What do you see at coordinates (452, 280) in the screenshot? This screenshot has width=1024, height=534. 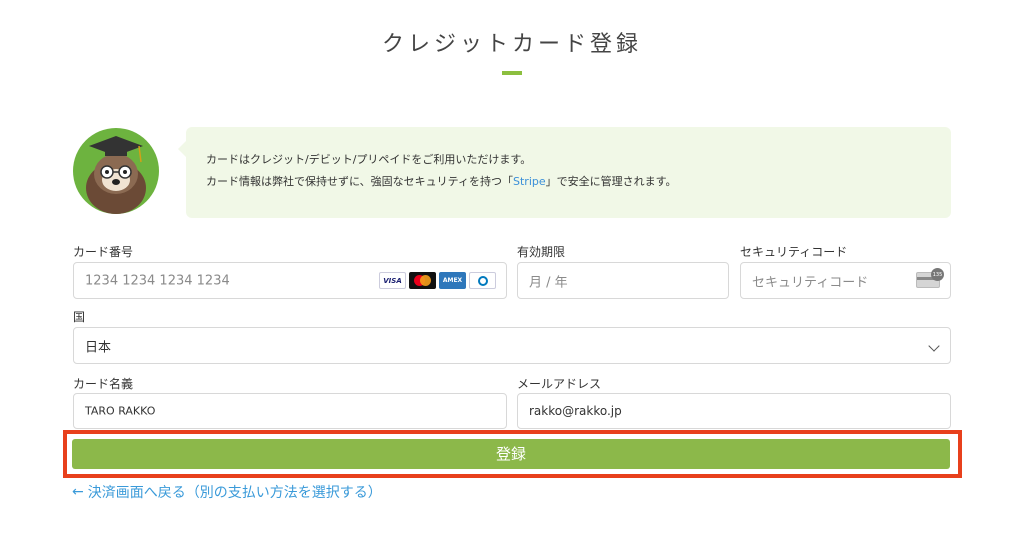 I see `amex-icon: AMEX` at bounding box center [452, 280].